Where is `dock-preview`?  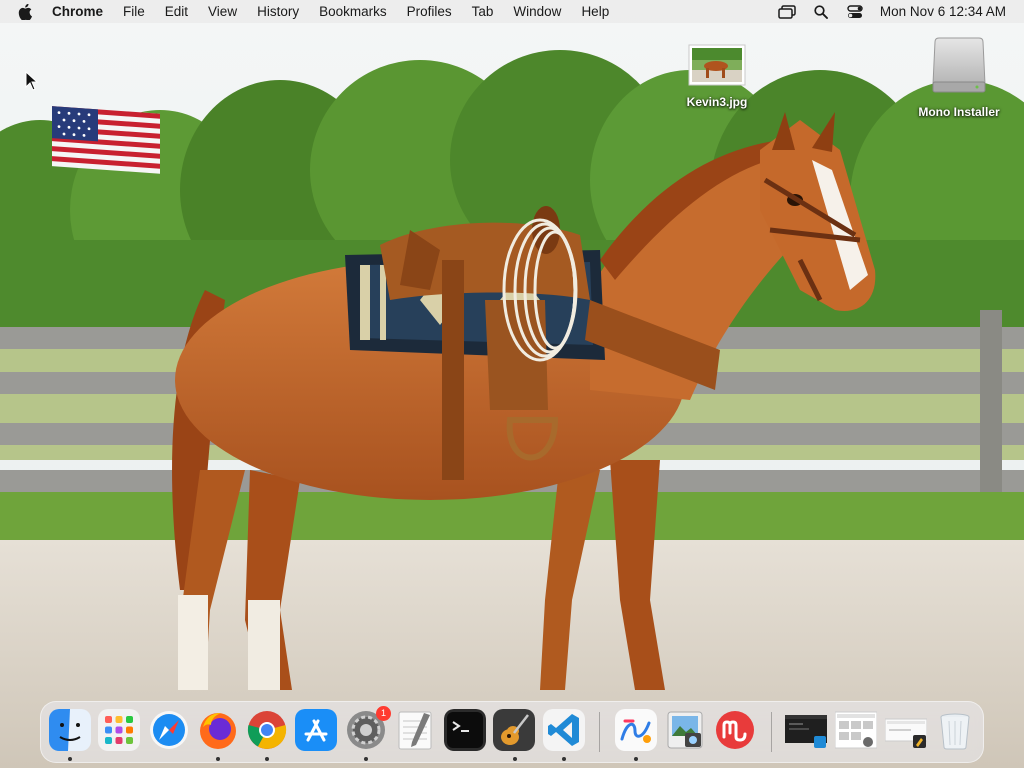
dock-preview is located at coordinates (685, 730).